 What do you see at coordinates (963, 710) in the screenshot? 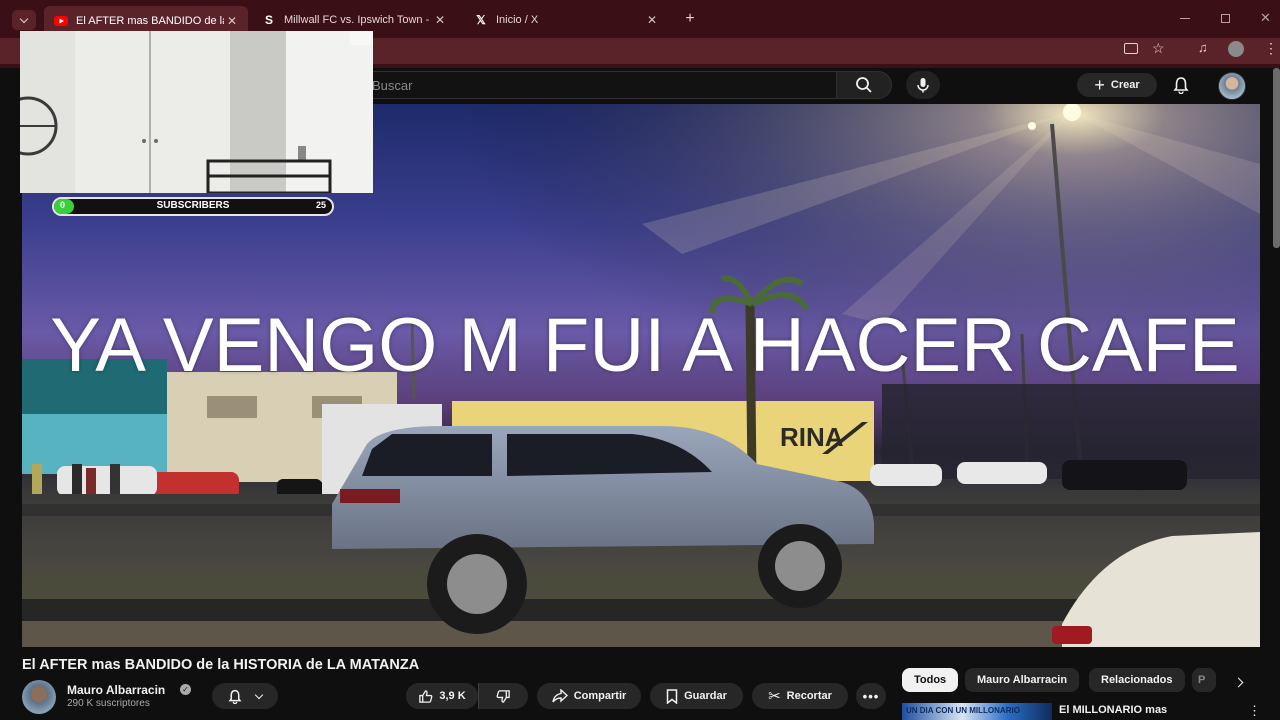
I see `related-thumbnail-text: UN DIA CON UN MILLONARIO` at bounding box center [963, 710].